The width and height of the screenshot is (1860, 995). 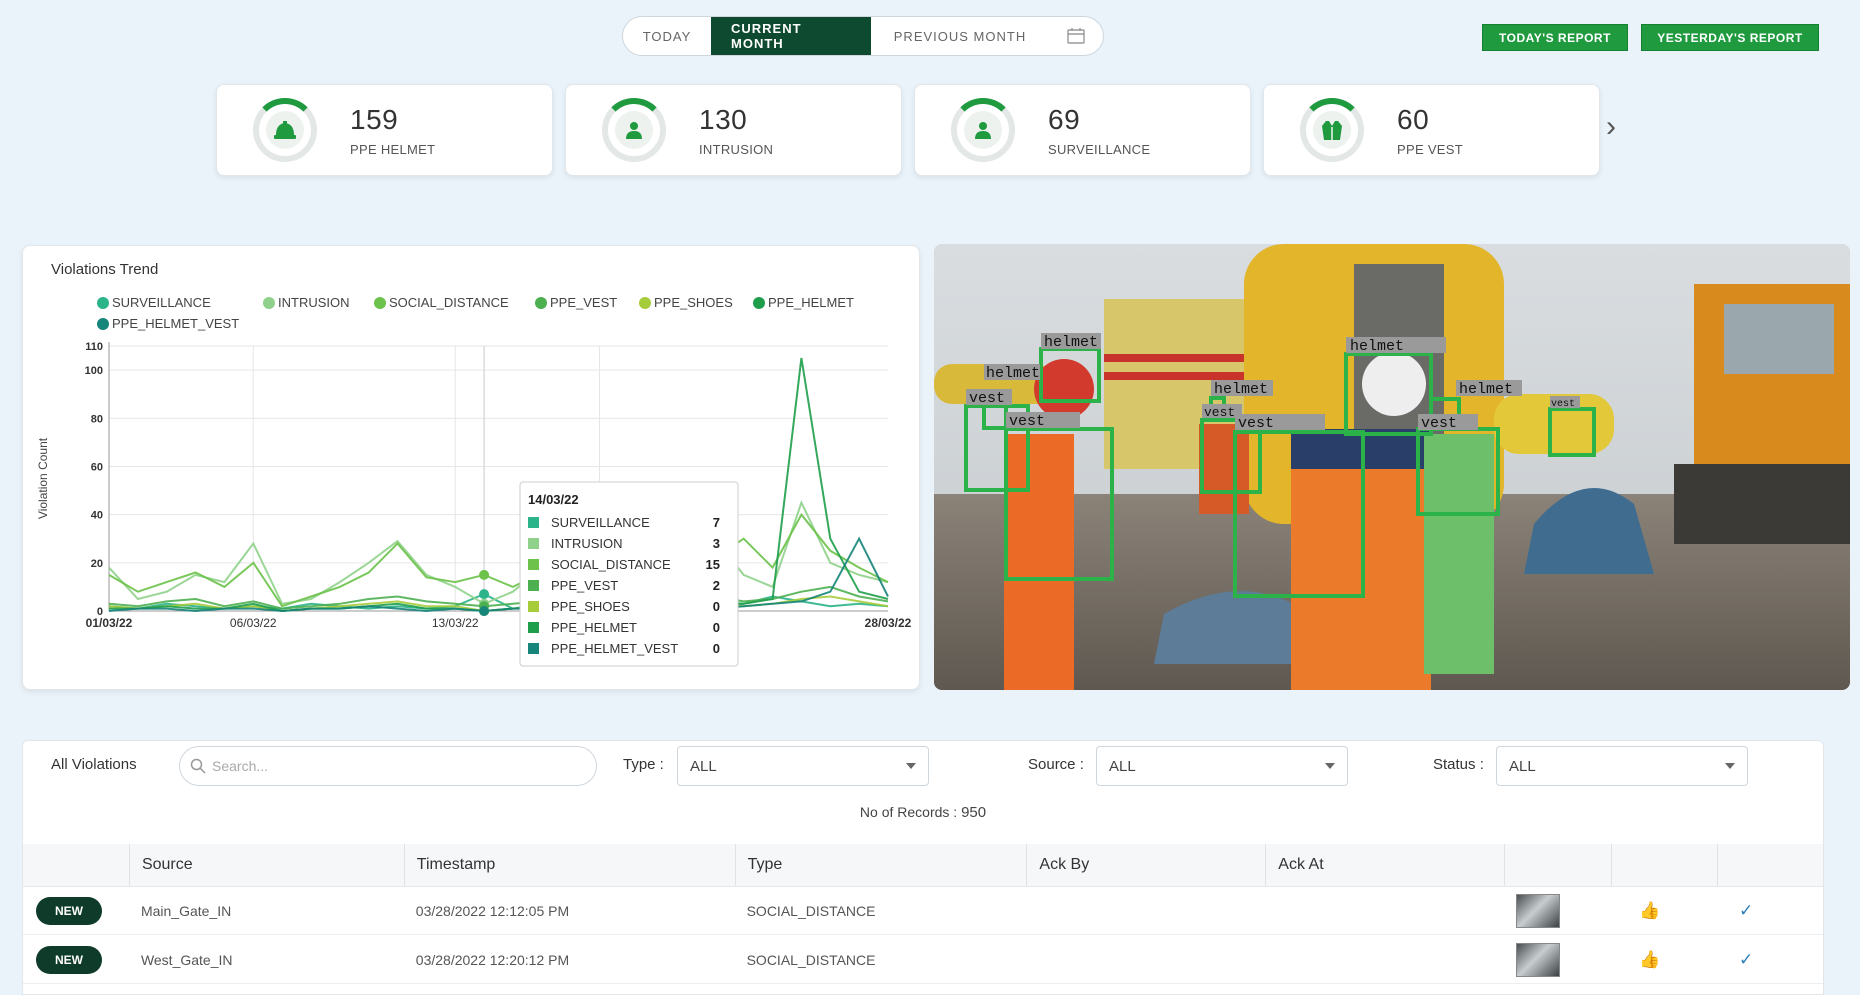 I want to click on x-tick-label: 13/03/22, so click(x=455, y=623).